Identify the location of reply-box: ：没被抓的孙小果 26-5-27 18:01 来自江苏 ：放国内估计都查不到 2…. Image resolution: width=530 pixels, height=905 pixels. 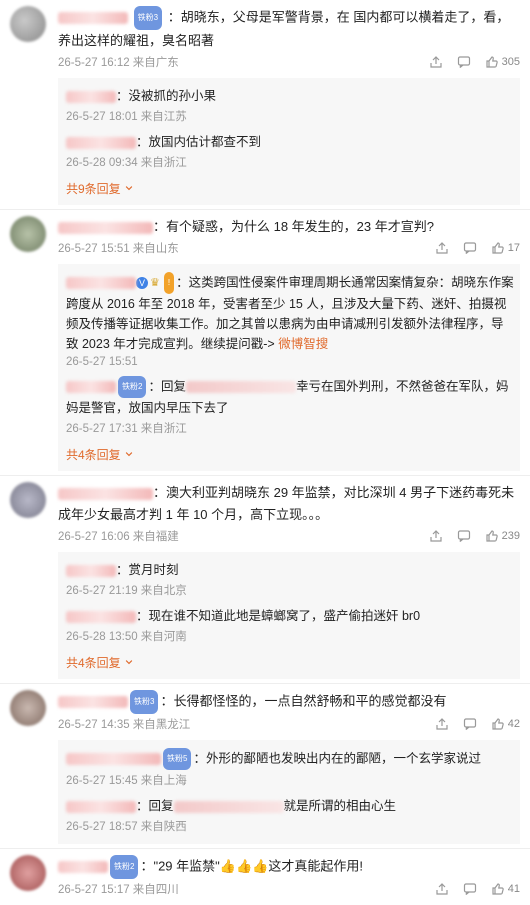
(289, 141).